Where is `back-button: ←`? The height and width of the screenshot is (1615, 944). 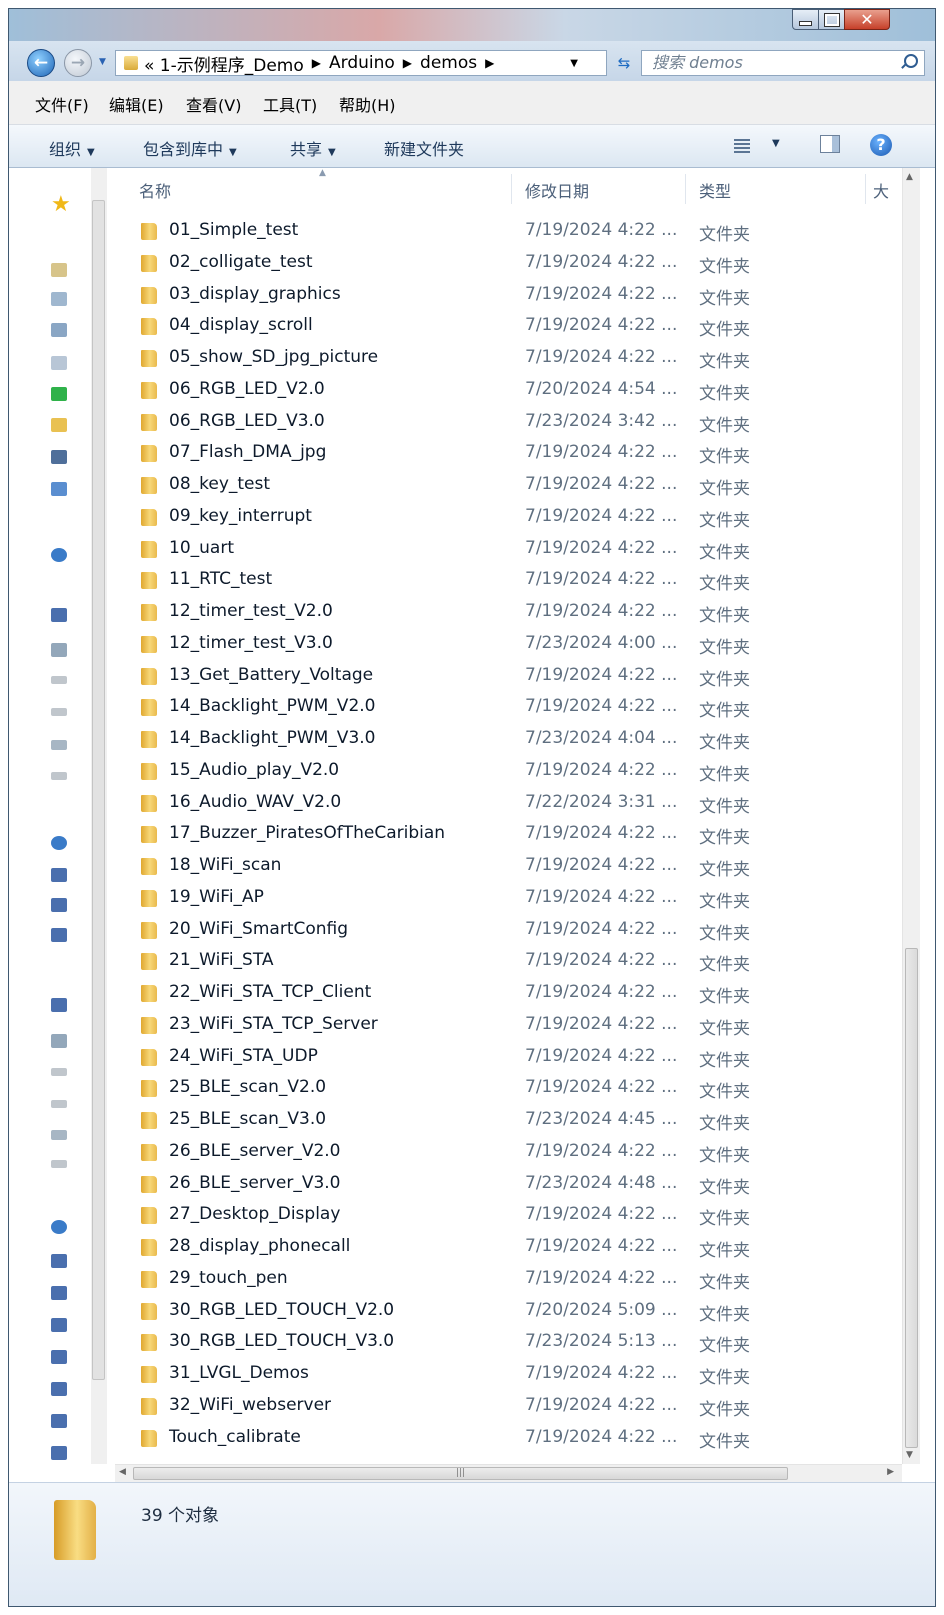 back-button: ← is located at coordinates (41, 63).